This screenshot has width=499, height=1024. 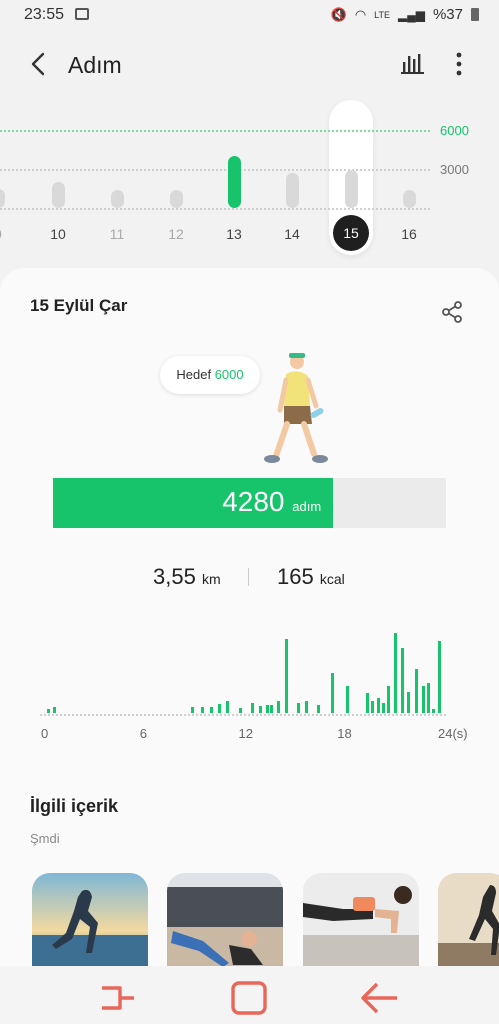 What do you see at coordinates (351, 233) in the screenshot?
I see `selected-day-badge: 15` at bounding box center [351, 233].